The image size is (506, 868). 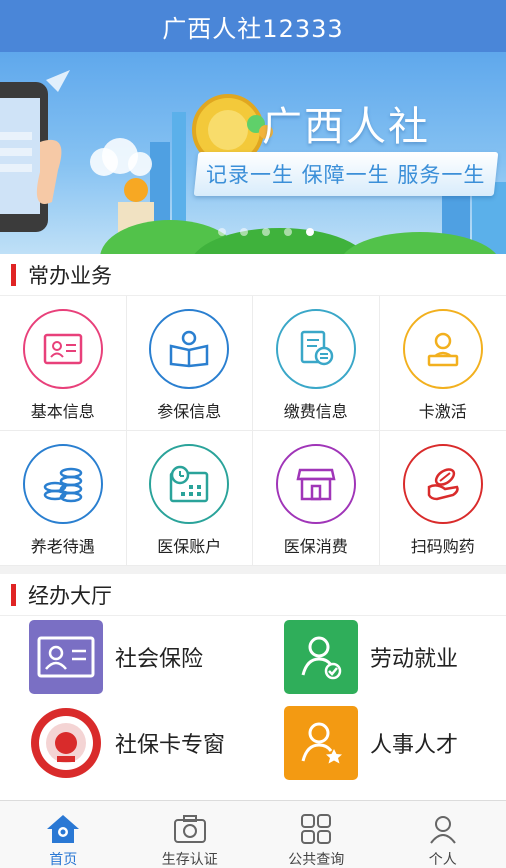 What do you see at coordinates (63, 829) in the screenshot?
I see `home-icon` at bounding box center [63, 829].